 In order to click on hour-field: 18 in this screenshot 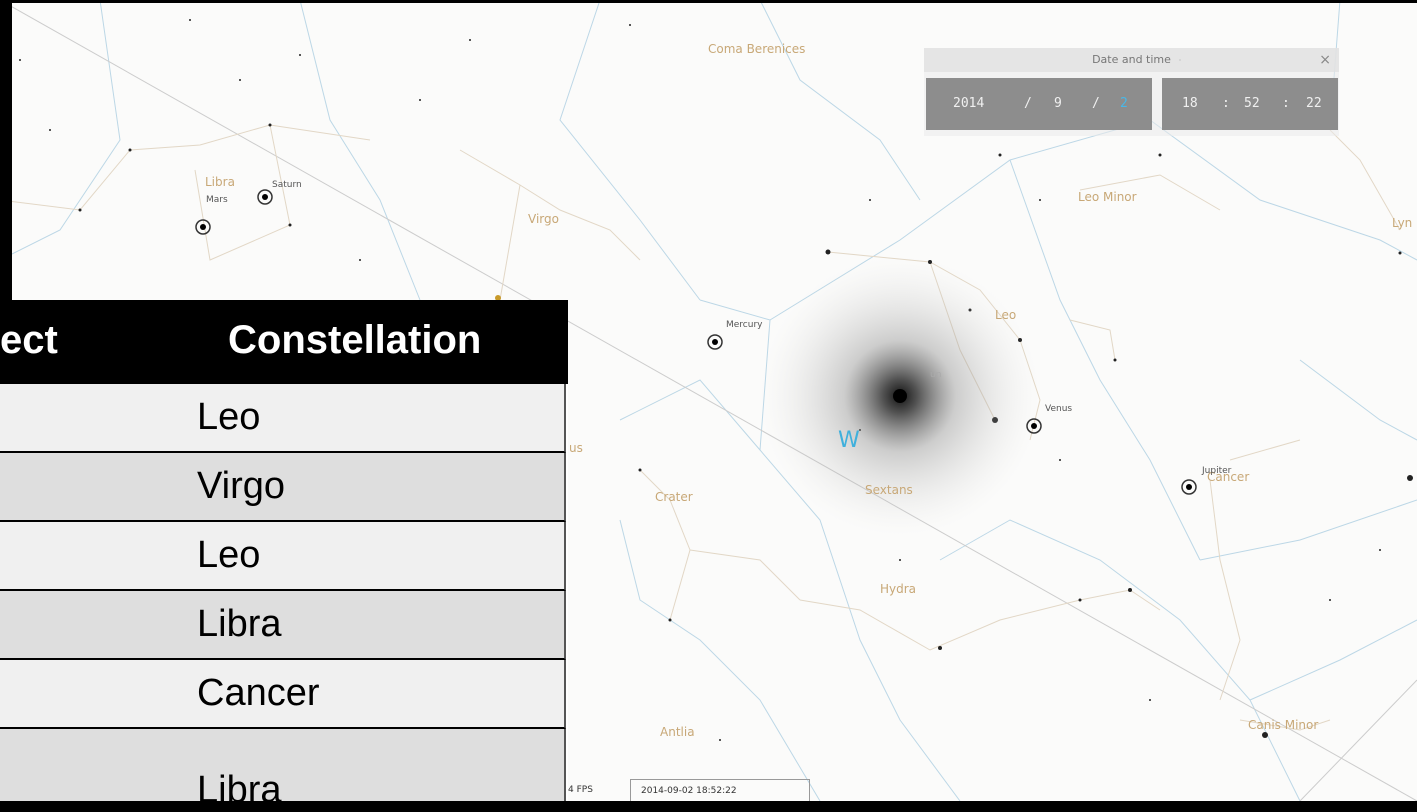, I will do `click(1190, 104)`.